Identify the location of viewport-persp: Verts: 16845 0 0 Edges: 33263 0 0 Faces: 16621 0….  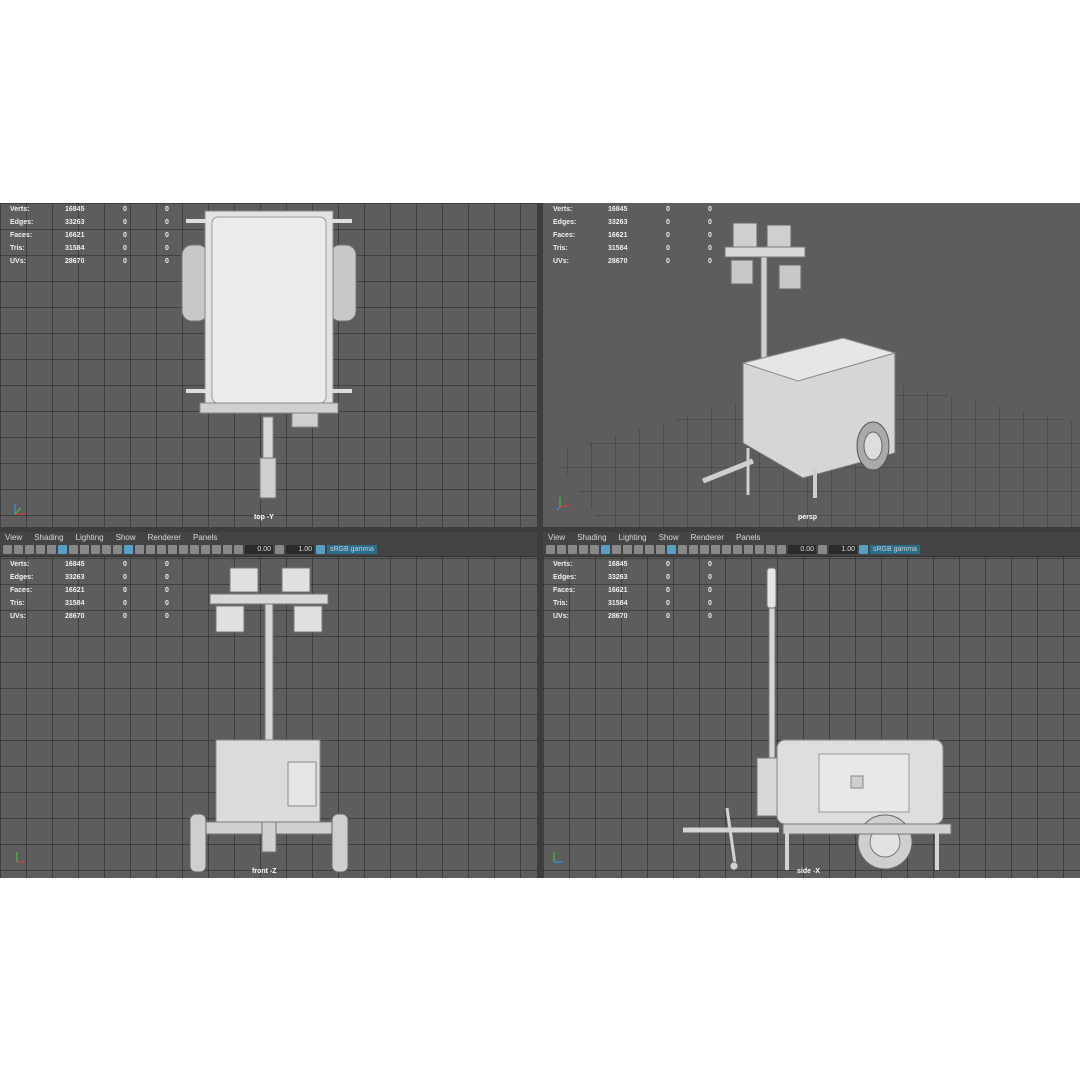
(811, 365).